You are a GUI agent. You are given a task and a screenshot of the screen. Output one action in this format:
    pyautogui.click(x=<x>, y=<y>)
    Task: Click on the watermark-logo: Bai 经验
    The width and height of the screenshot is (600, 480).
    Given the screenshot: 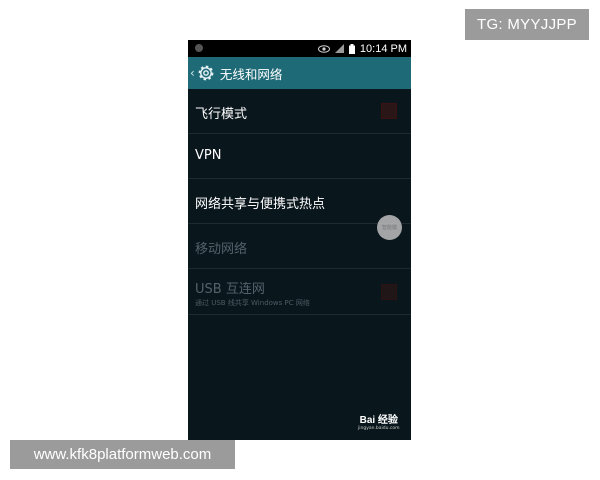 What is the action you would take?
    pyautogui.click(x=378, y=420)
    